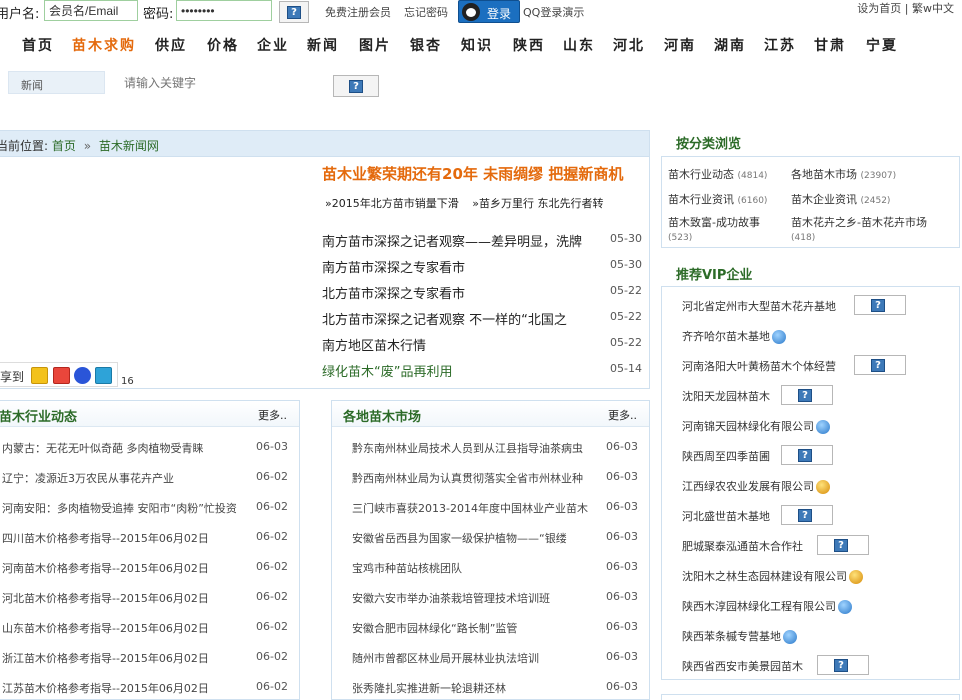  I want to click on list-item: 江苏苗木价格参考指导--2015年06月02日 06-02, so click(145, 690).